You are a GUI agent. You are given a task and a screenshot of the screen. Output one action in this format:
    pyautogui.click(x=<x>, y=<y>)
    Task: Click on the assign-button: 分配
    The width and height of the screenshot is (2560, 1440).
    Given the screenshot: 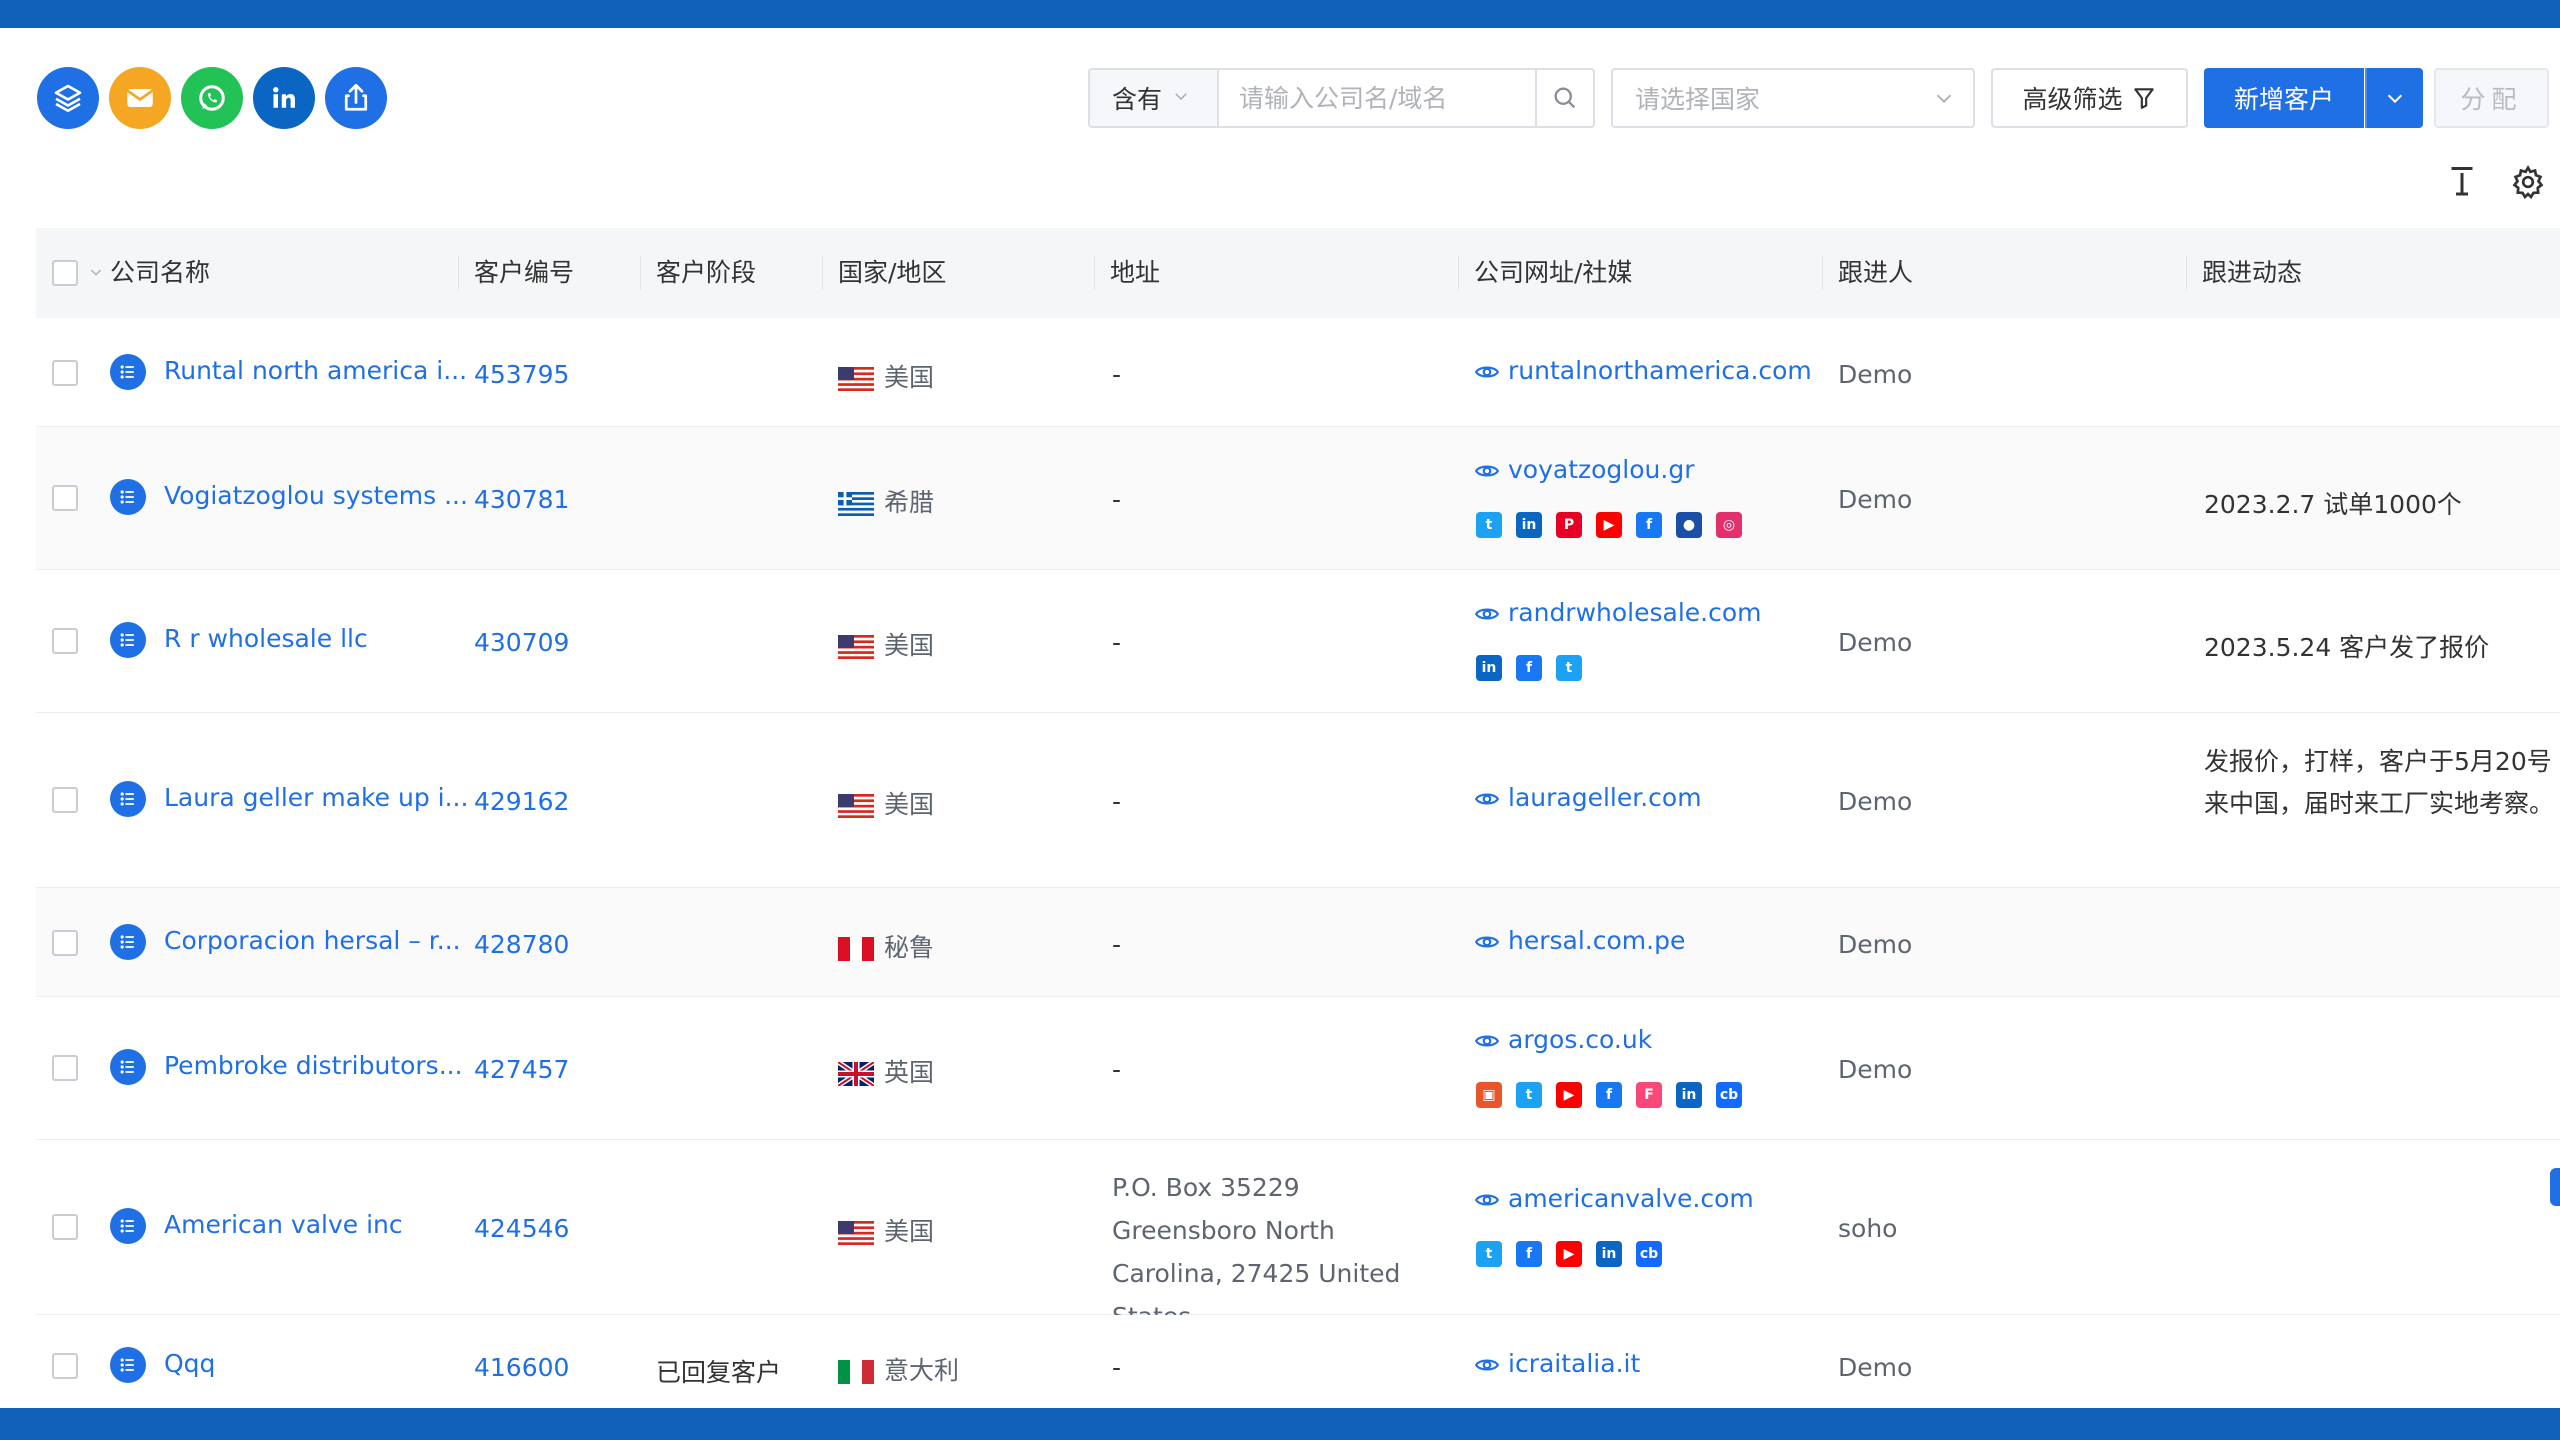 What is the action you would take?
    pyautogui.click(x=2491, y=98)
    